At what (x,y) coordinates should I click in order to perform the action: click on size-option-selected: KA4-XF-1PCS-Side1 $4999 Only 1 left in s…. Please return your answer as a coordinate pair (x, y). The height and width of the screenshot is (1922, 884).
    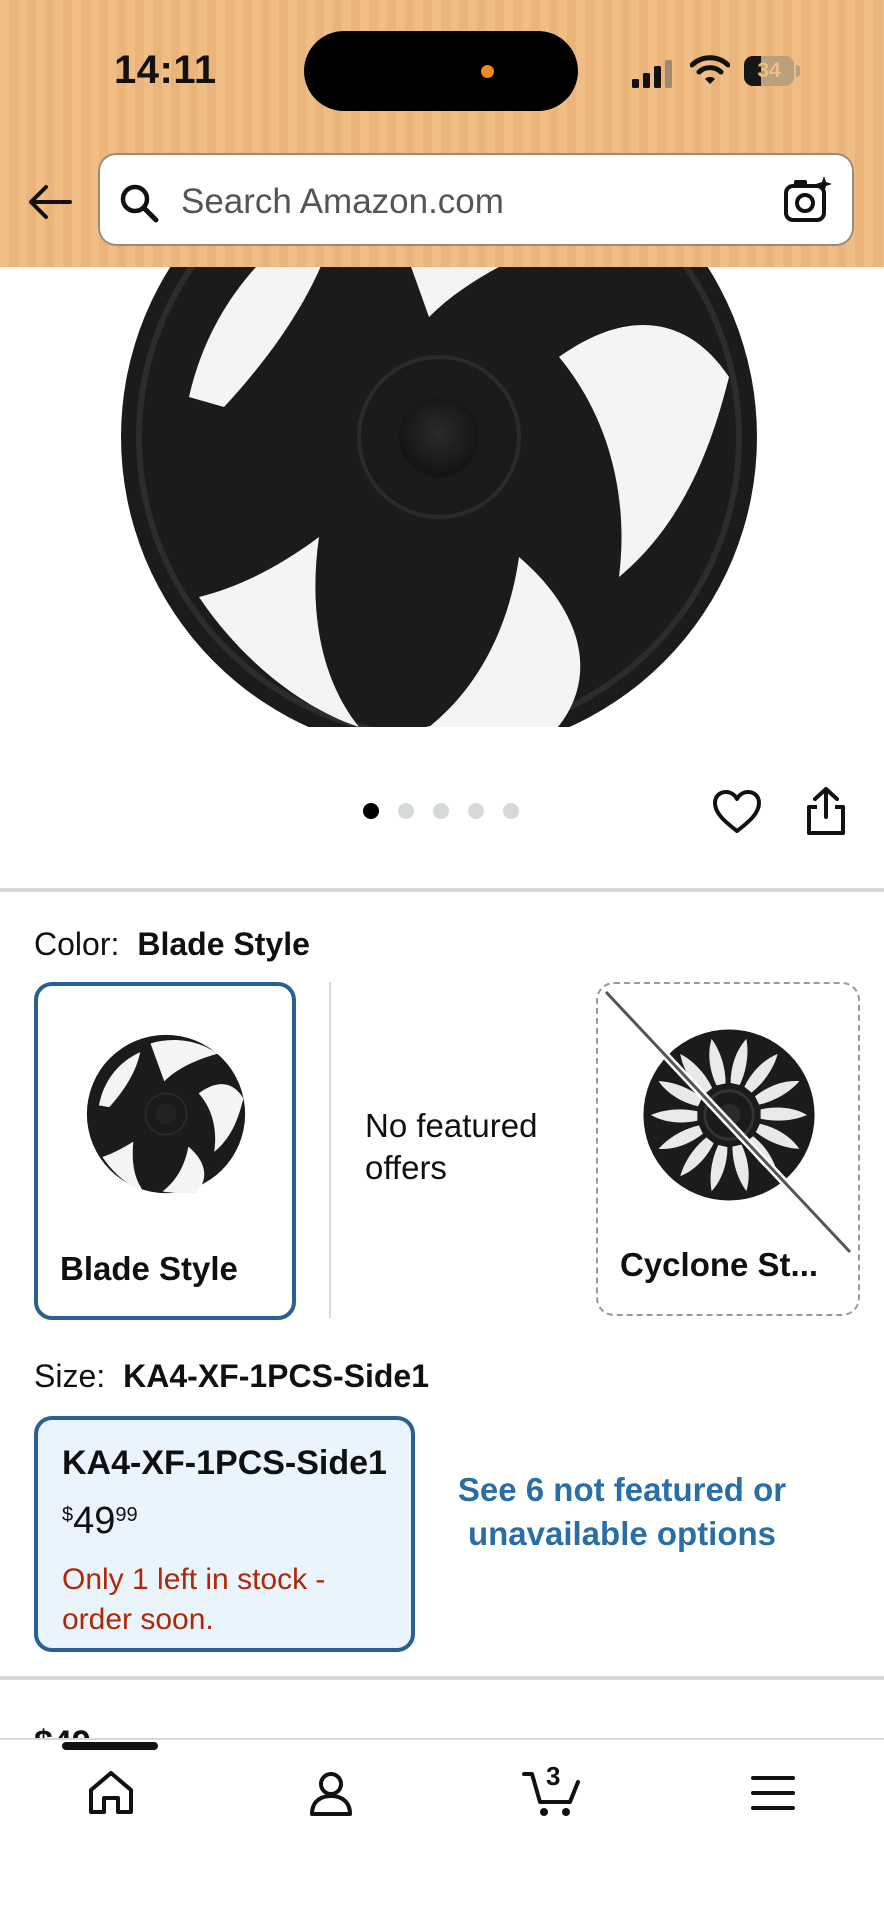
    Looking at the image, I should click on (224, 1534).